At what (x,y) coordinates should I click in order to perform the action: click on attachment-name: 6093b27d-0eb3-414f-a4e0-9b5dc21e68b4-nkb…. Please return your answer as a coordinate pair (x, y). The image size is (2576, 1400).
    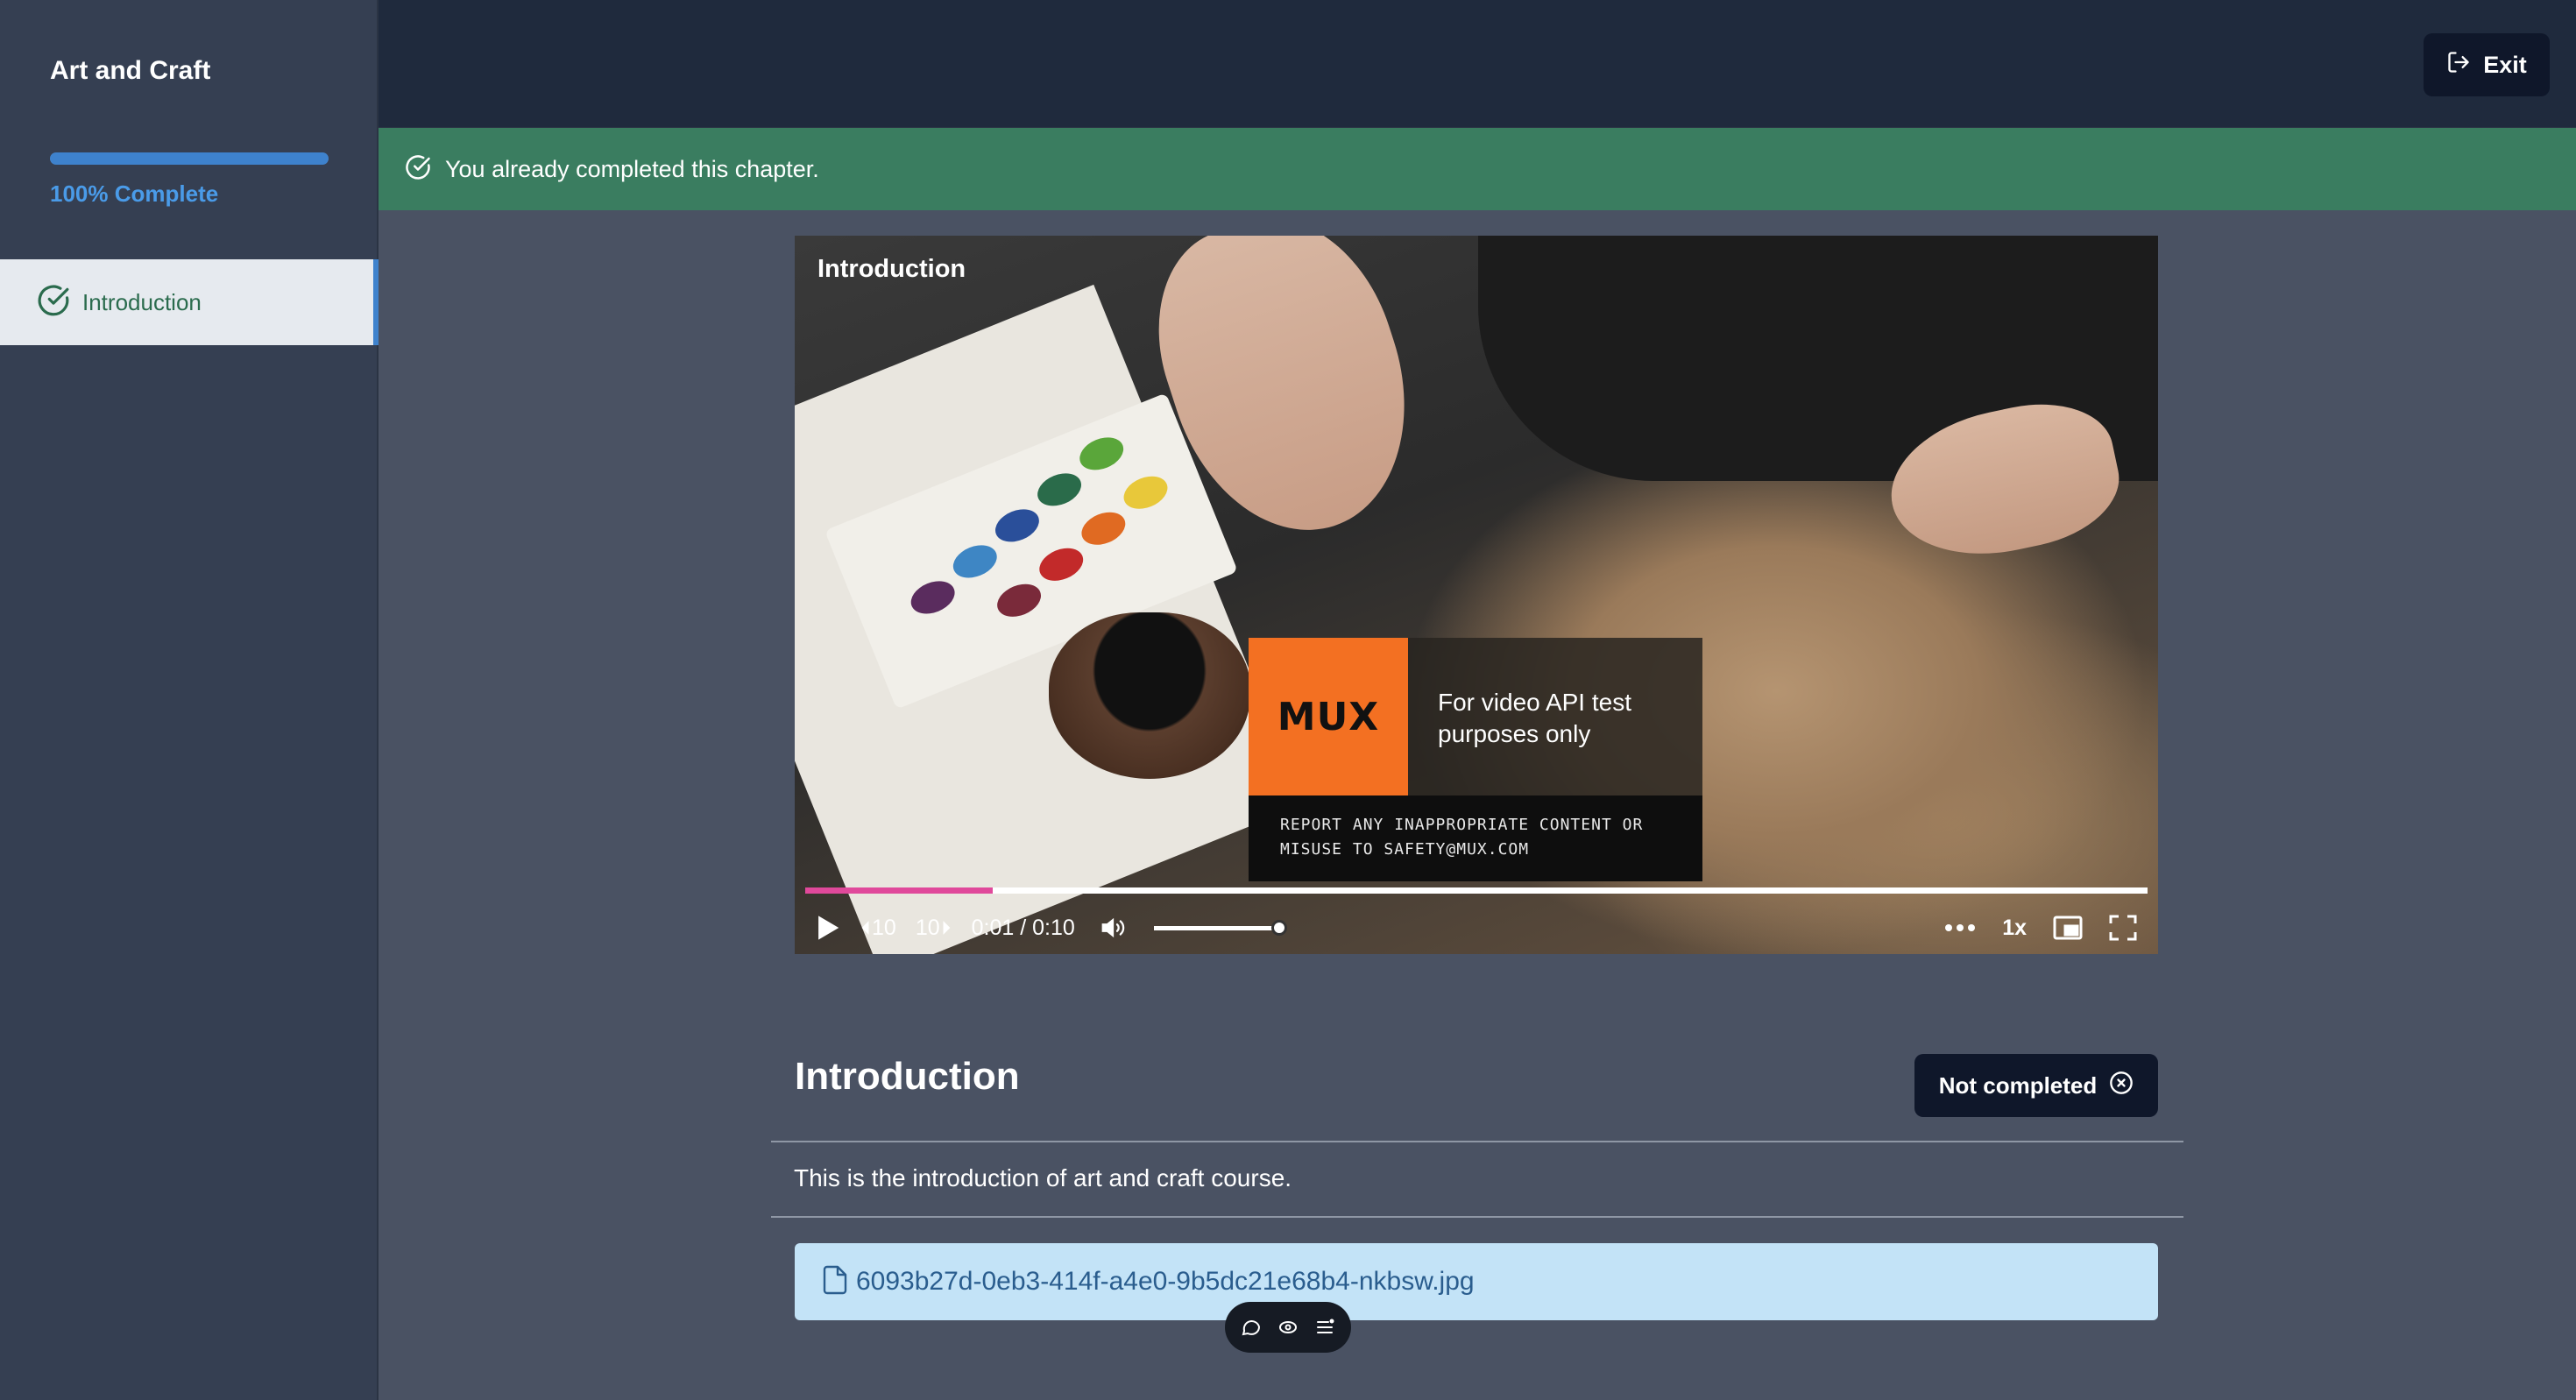
    Looking at the image, I should click on (1165, 1281).